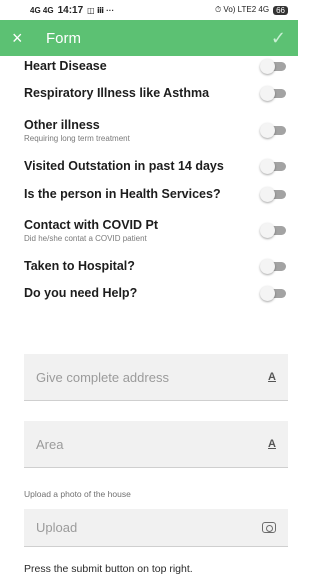 This screenshot has width=320, height=581. I want to click on question-label: Do you need Help?, so click(81, 293).